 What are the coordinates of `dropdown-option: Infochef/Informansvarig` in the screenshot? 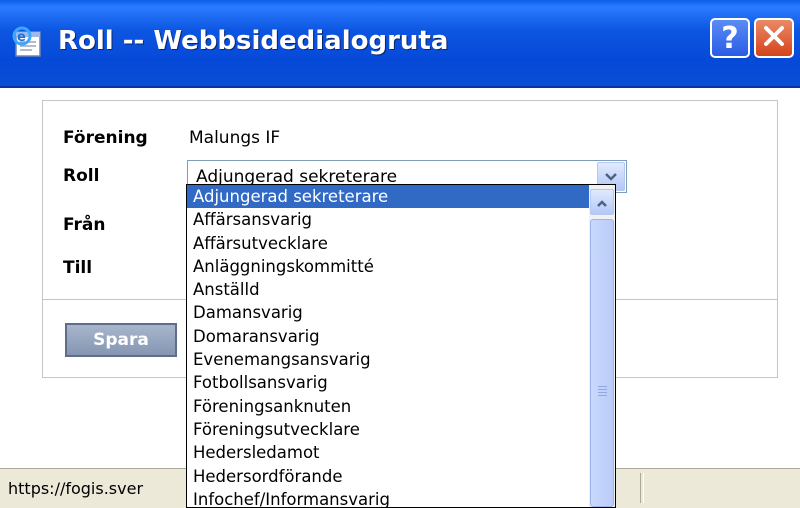 It's located at (400, 497).